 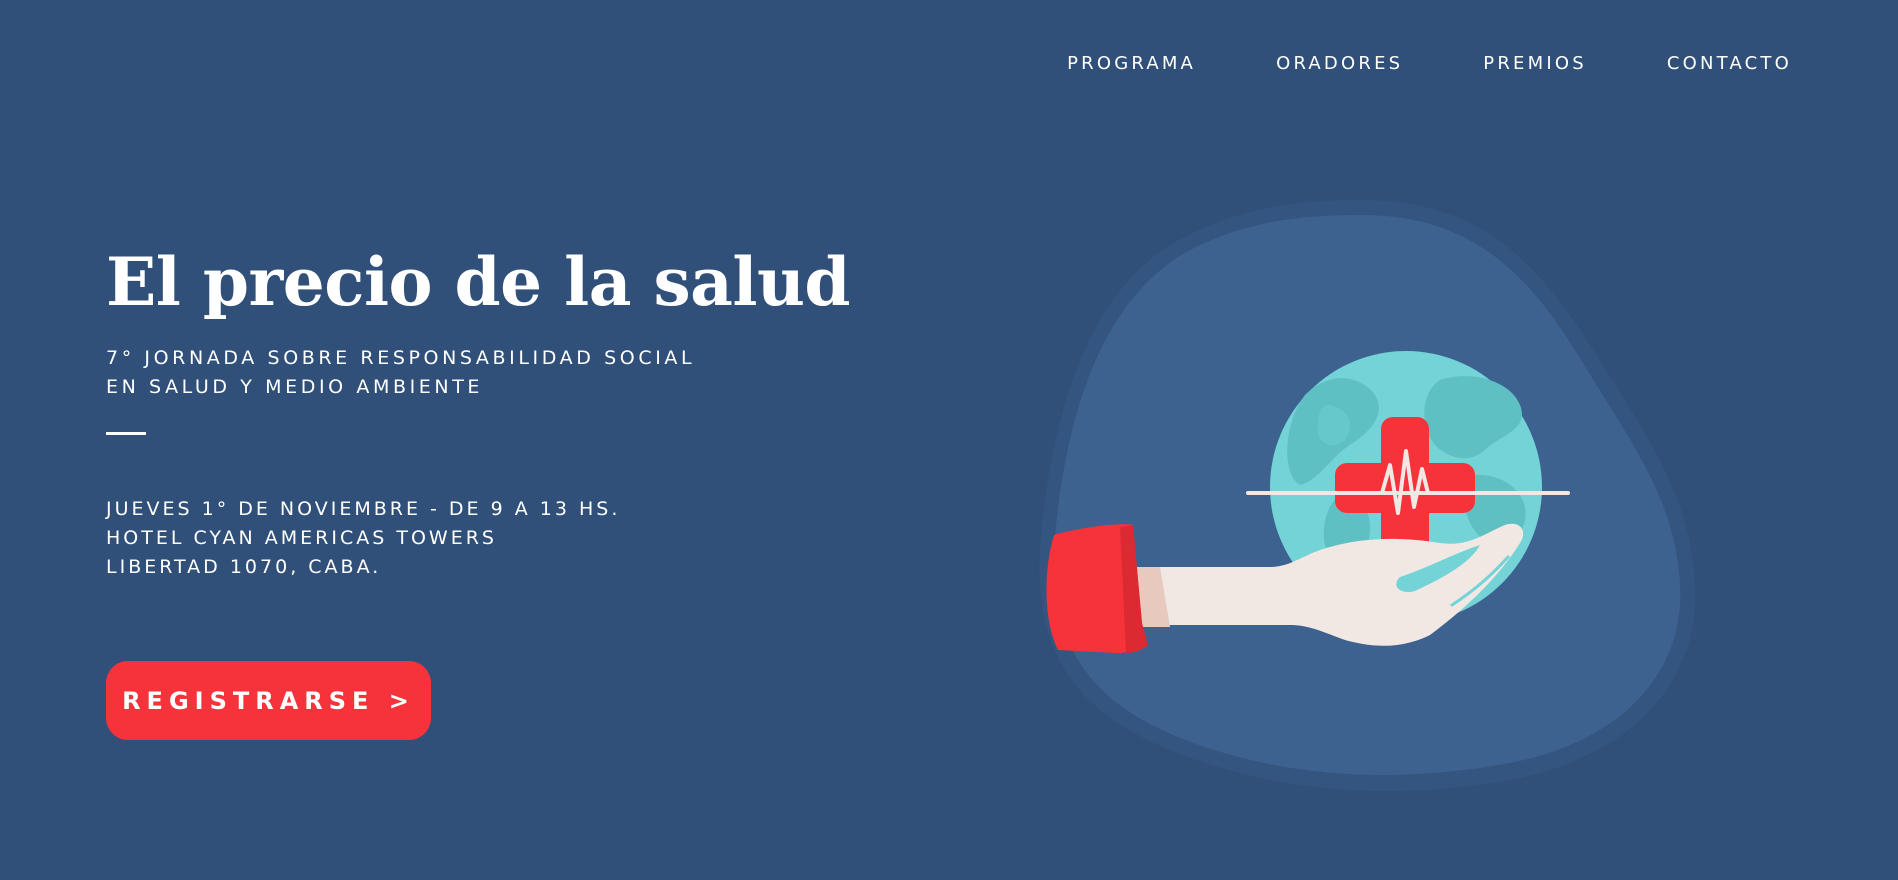 What do you see at coordinates (295, 387) in the screenshot?
I see `subtitle-line-2: EN SALUD Y MEDIO AMBIENTE` at bounding box center [295, 387].